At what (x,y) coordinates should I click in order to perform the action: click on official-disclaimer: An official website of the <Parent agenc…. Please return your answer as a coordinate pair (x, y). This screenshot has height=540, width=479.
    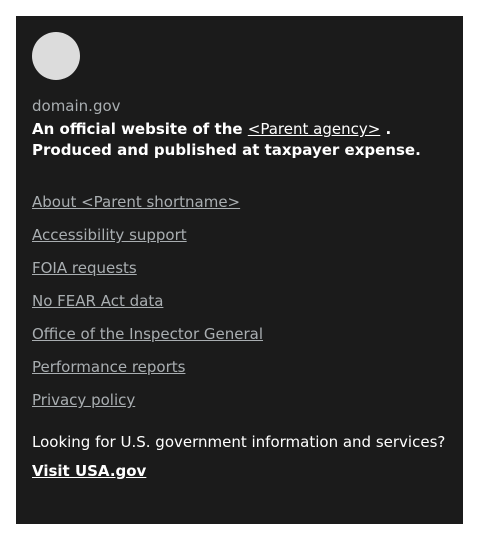
    Looking at the image, I should click on (239, 140).